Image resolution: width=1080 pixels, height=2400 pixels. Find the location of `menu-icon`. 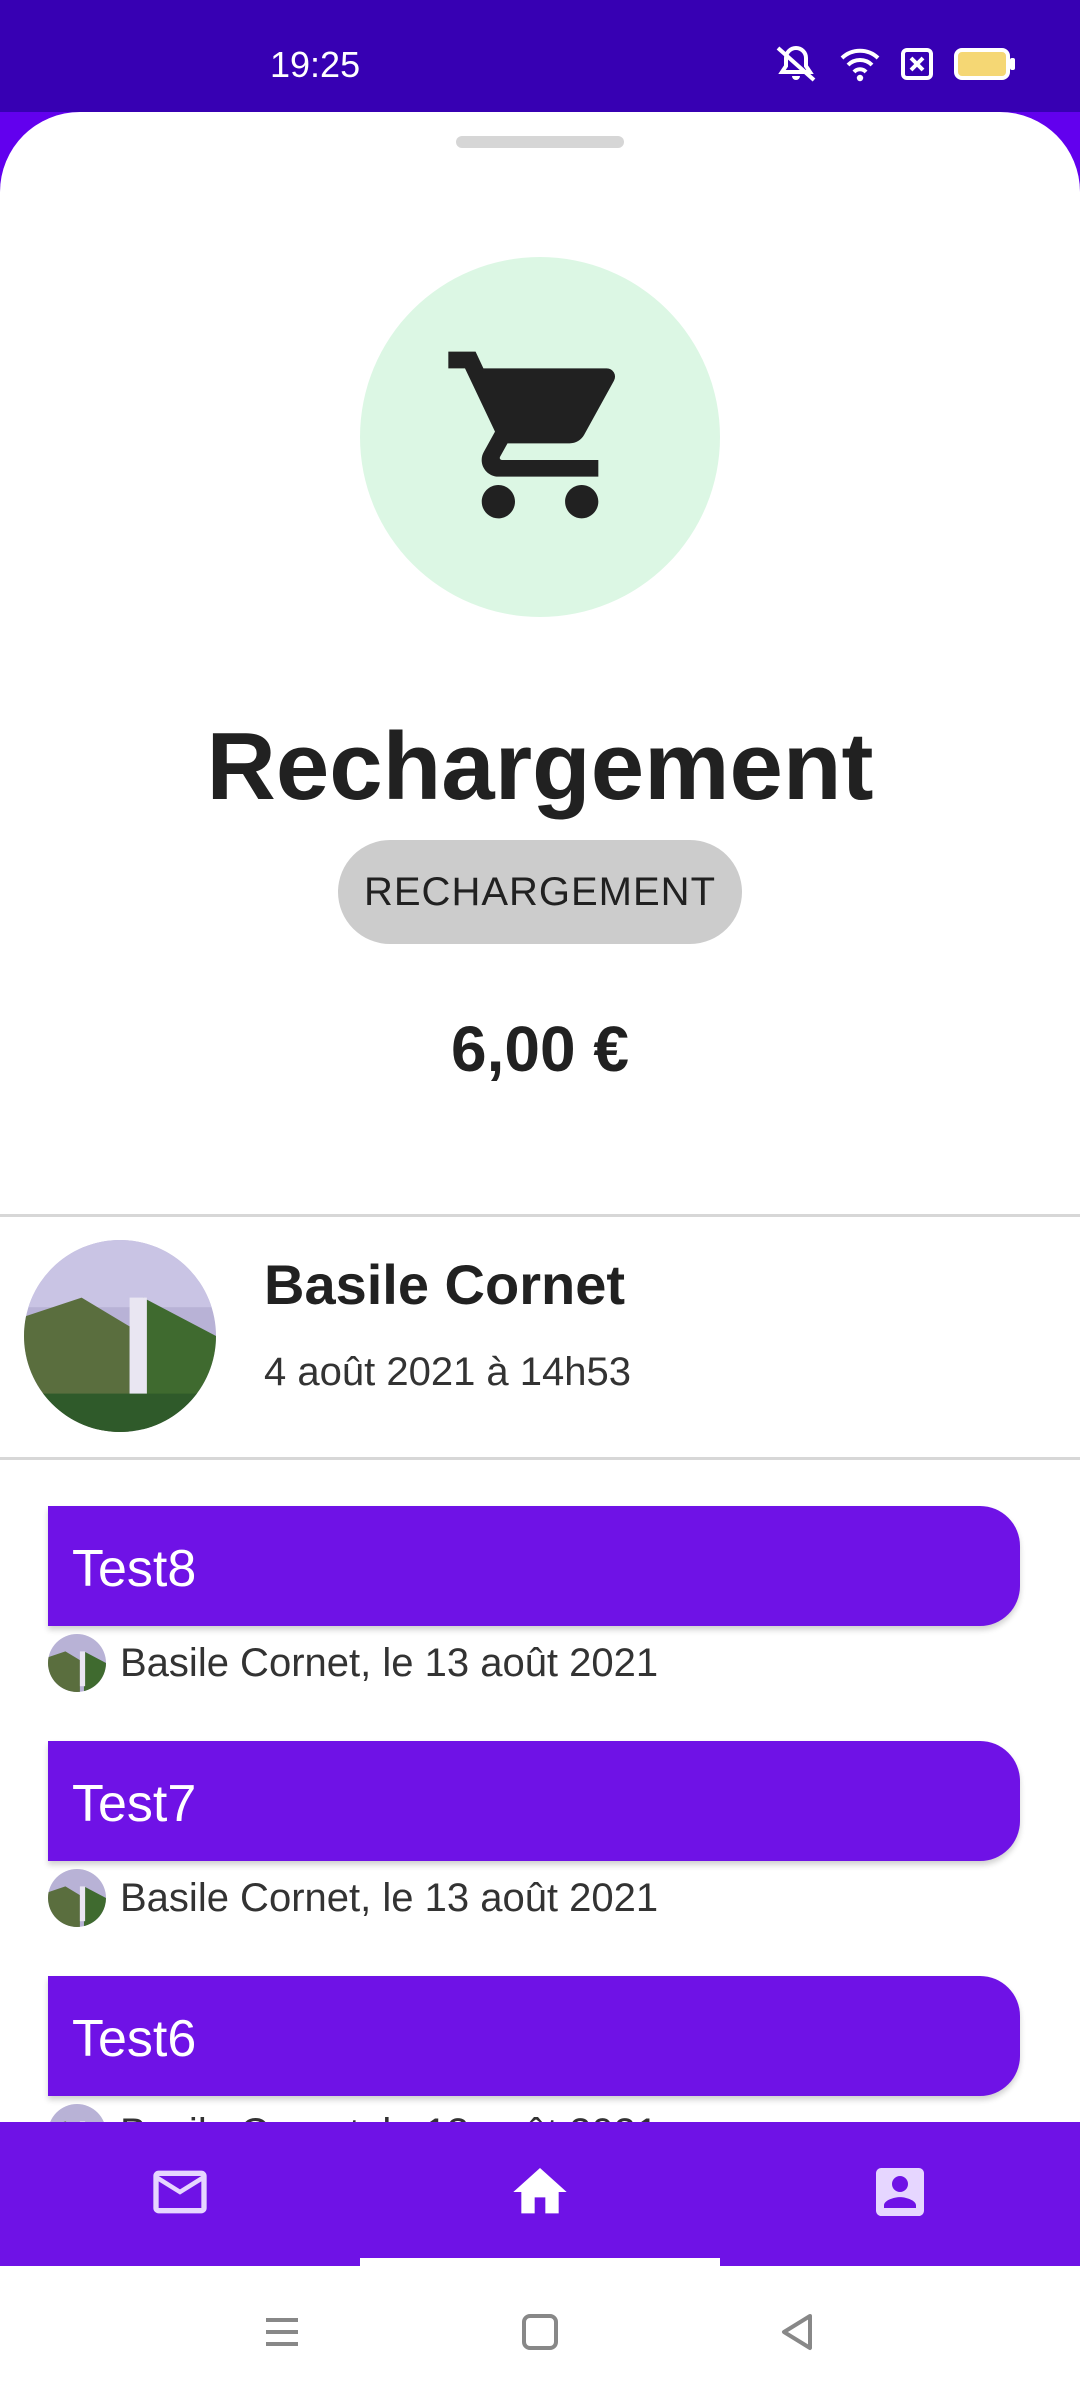

menu-icon is located at coordinates (282, 2334).